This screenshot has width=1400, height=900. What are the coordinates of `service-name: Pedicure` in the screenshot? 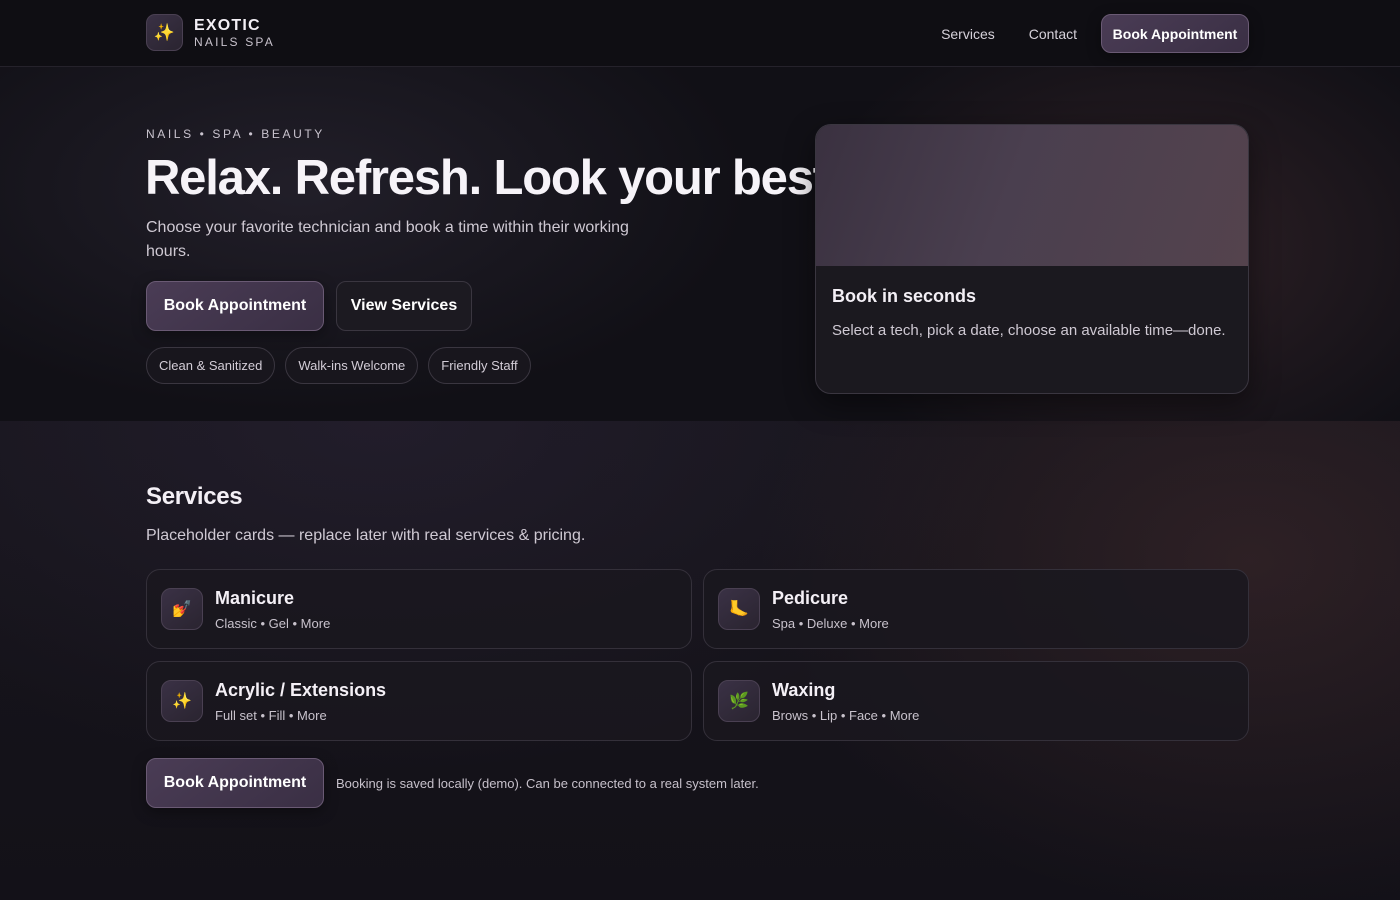 It's located at (810, 597).